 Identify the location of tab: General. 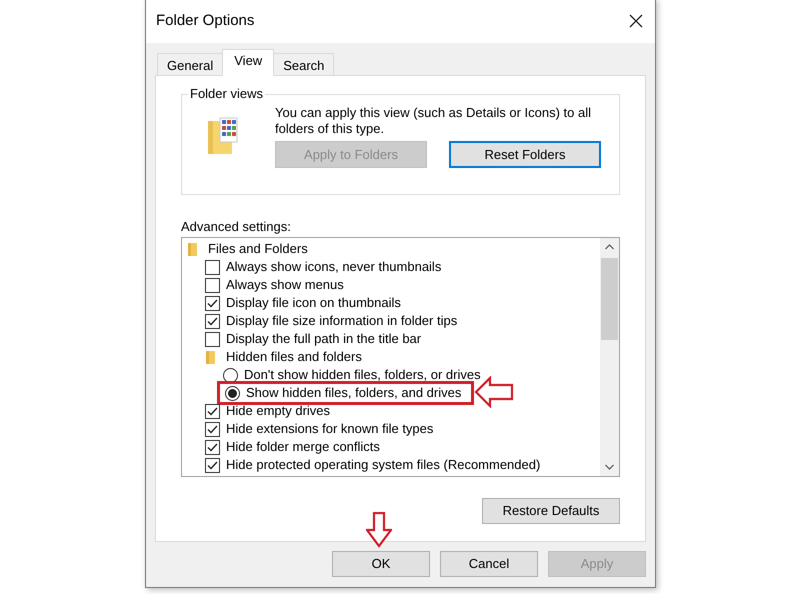
(190, 64).